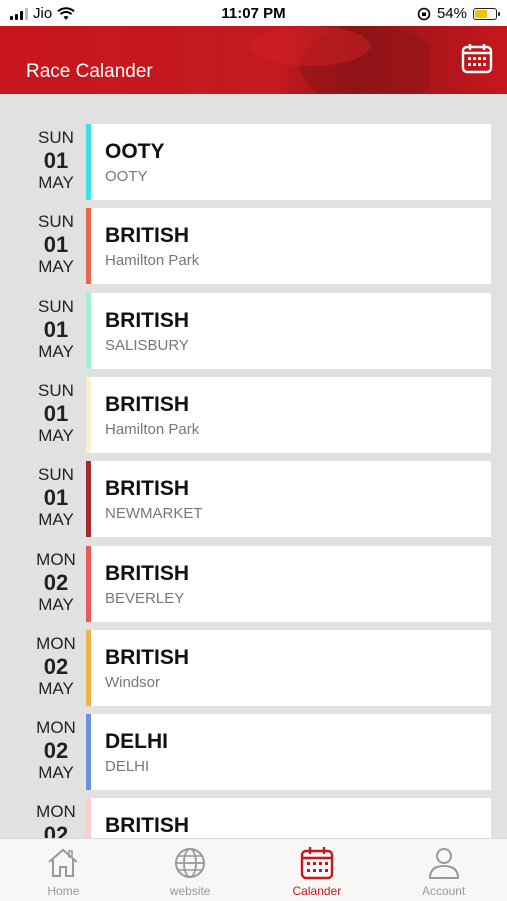  What do you see at coordinates (126, 176) in the screenshot?
I see `race-track: OOTY` at bounding box center [126, 176].